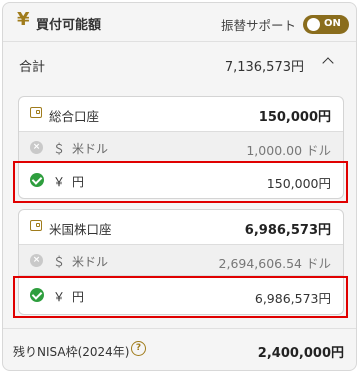  Describe the element at coordinates (181, 180) in the screenshot. I see `currency-row-jpy: ￥ 円 150,000円` at that location.